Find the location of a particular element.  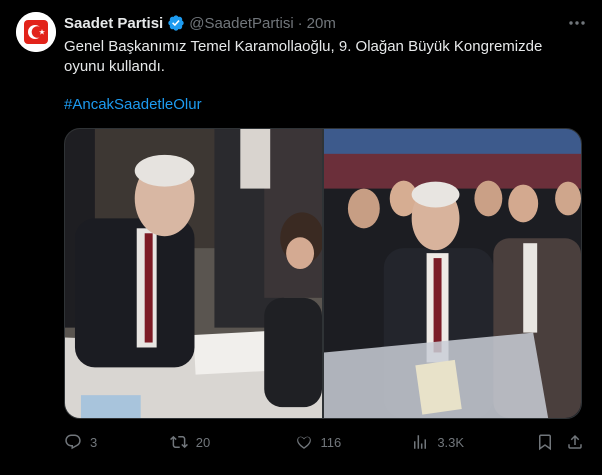

share-button is located at coordinates (575, 442).